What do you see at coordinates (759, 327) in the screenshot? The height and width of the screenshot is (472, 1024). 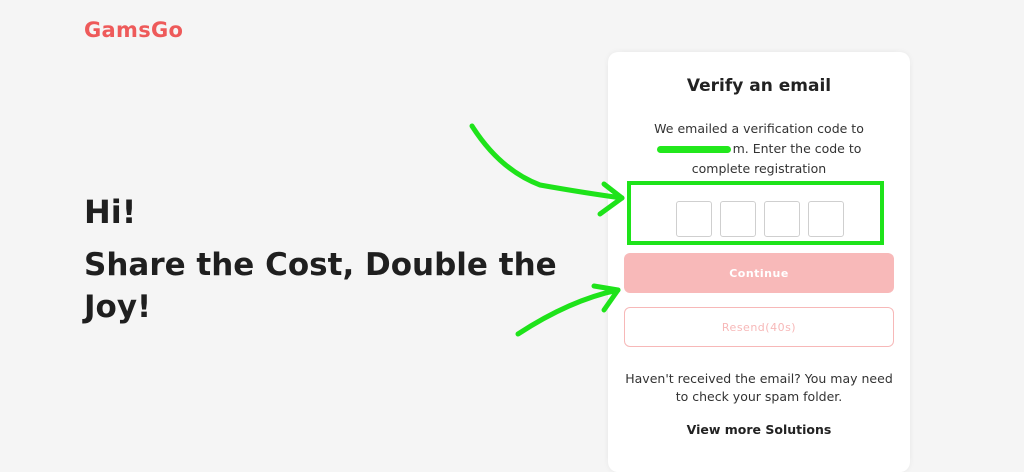 I see `resend-button: Resend(40s)` at bounding box center [759, 327].